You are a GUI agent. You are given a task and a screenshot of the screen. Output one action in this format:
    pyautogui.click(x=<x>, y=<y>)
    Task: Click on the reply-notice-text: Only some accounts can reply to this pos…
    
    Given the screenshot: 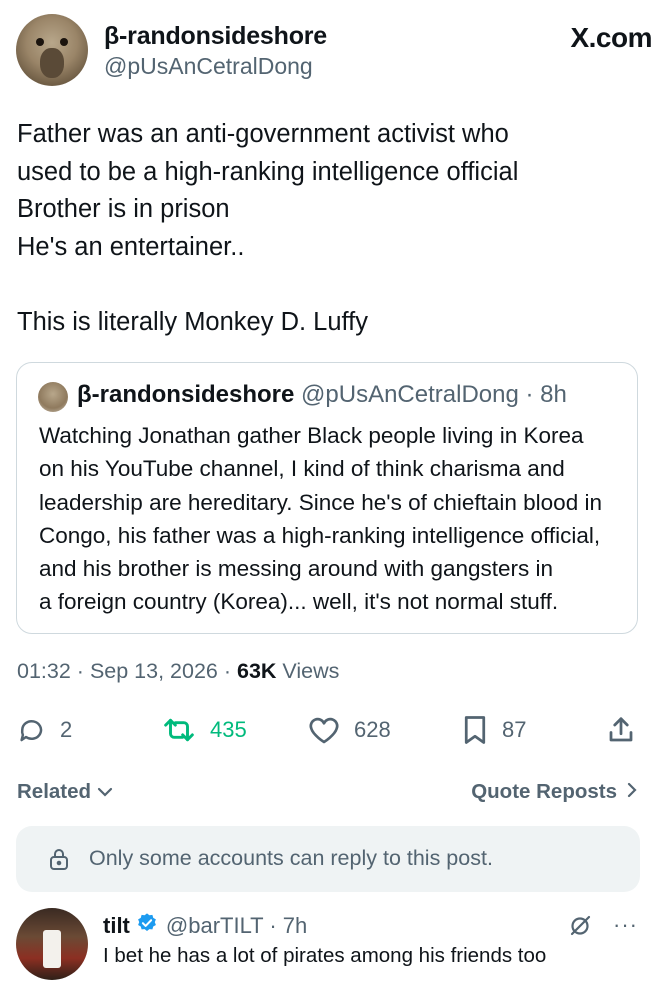 What is the action you would take?
    pyautogui.click(x=291, y=858)
    